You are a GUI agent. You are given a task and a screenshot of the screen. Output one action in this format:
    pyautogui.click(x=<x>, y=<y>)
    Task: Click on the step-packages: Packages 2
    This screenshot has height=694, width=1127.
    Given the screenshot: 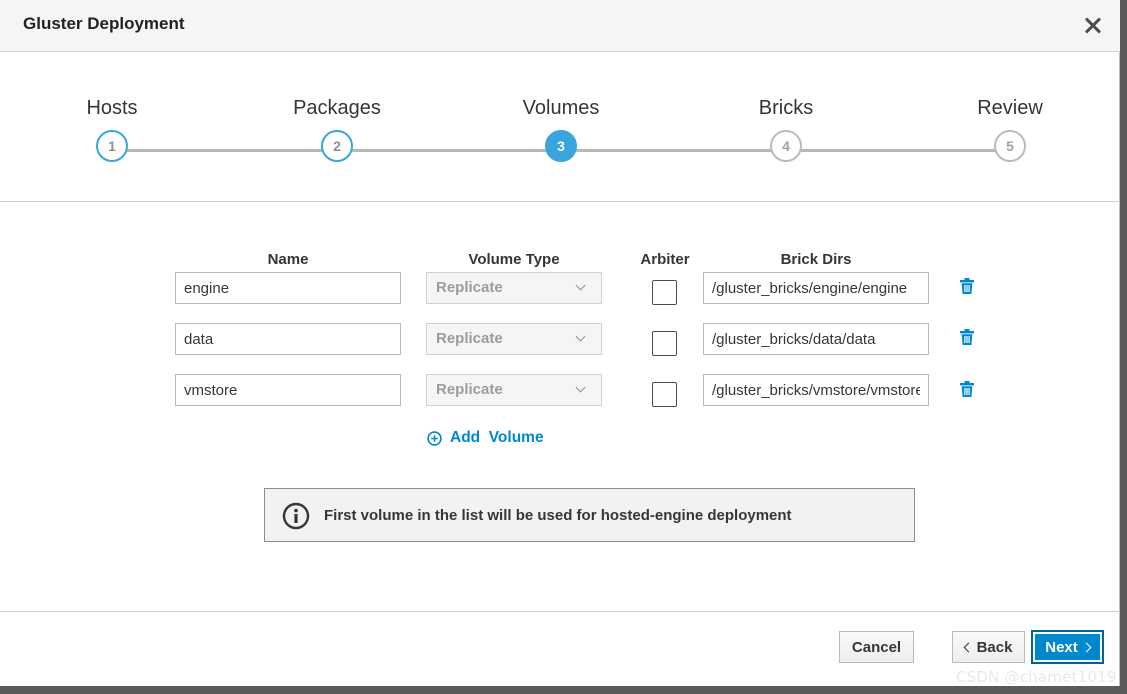 What is the action you would take?
    pyautogui.click(x=337, y=129)
    